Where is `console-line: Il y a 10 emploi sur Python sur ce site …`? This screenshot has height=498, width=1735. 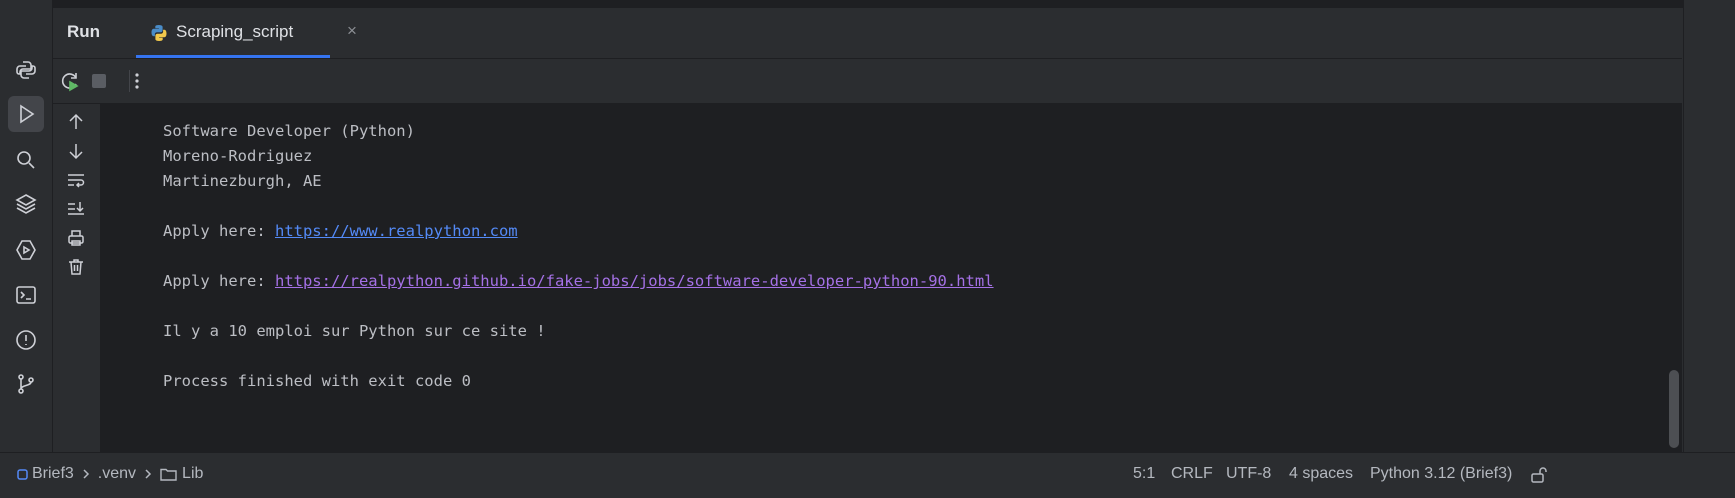
console-line: Il y a 10 emploi sur Python sur ce site … is located at coordinates (354, 331).